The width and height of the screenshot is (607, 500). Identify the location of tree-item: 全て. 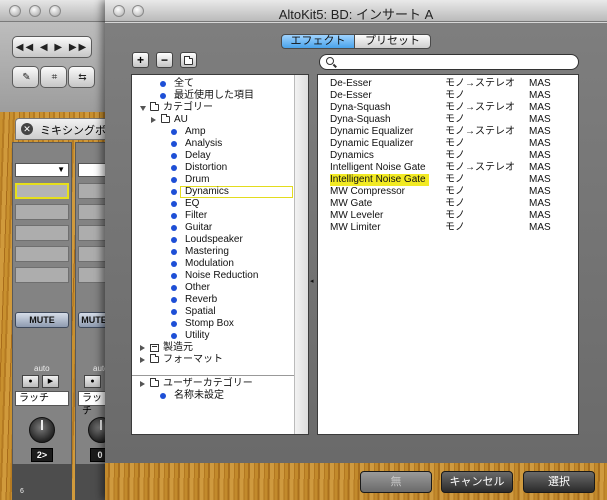
(213, 84).